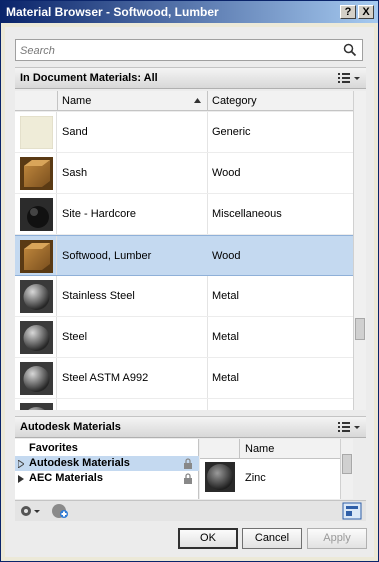  I want to click on title-bar: Material Browser - Softwood, Lumber ? X, so click(189, 12).